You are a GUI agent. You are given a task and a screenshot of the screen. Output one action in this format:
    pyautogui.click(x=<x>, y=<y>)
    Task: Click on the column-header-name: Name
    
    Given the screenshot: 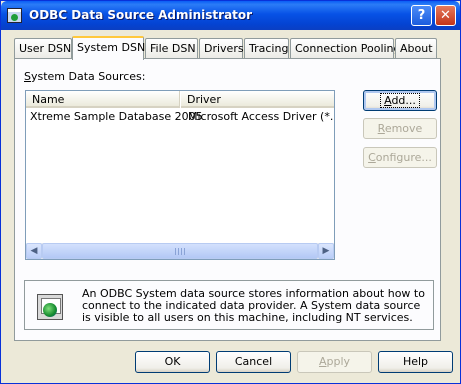 What is the action you would take?
    pyautogui.click(x=103, y=99)
    